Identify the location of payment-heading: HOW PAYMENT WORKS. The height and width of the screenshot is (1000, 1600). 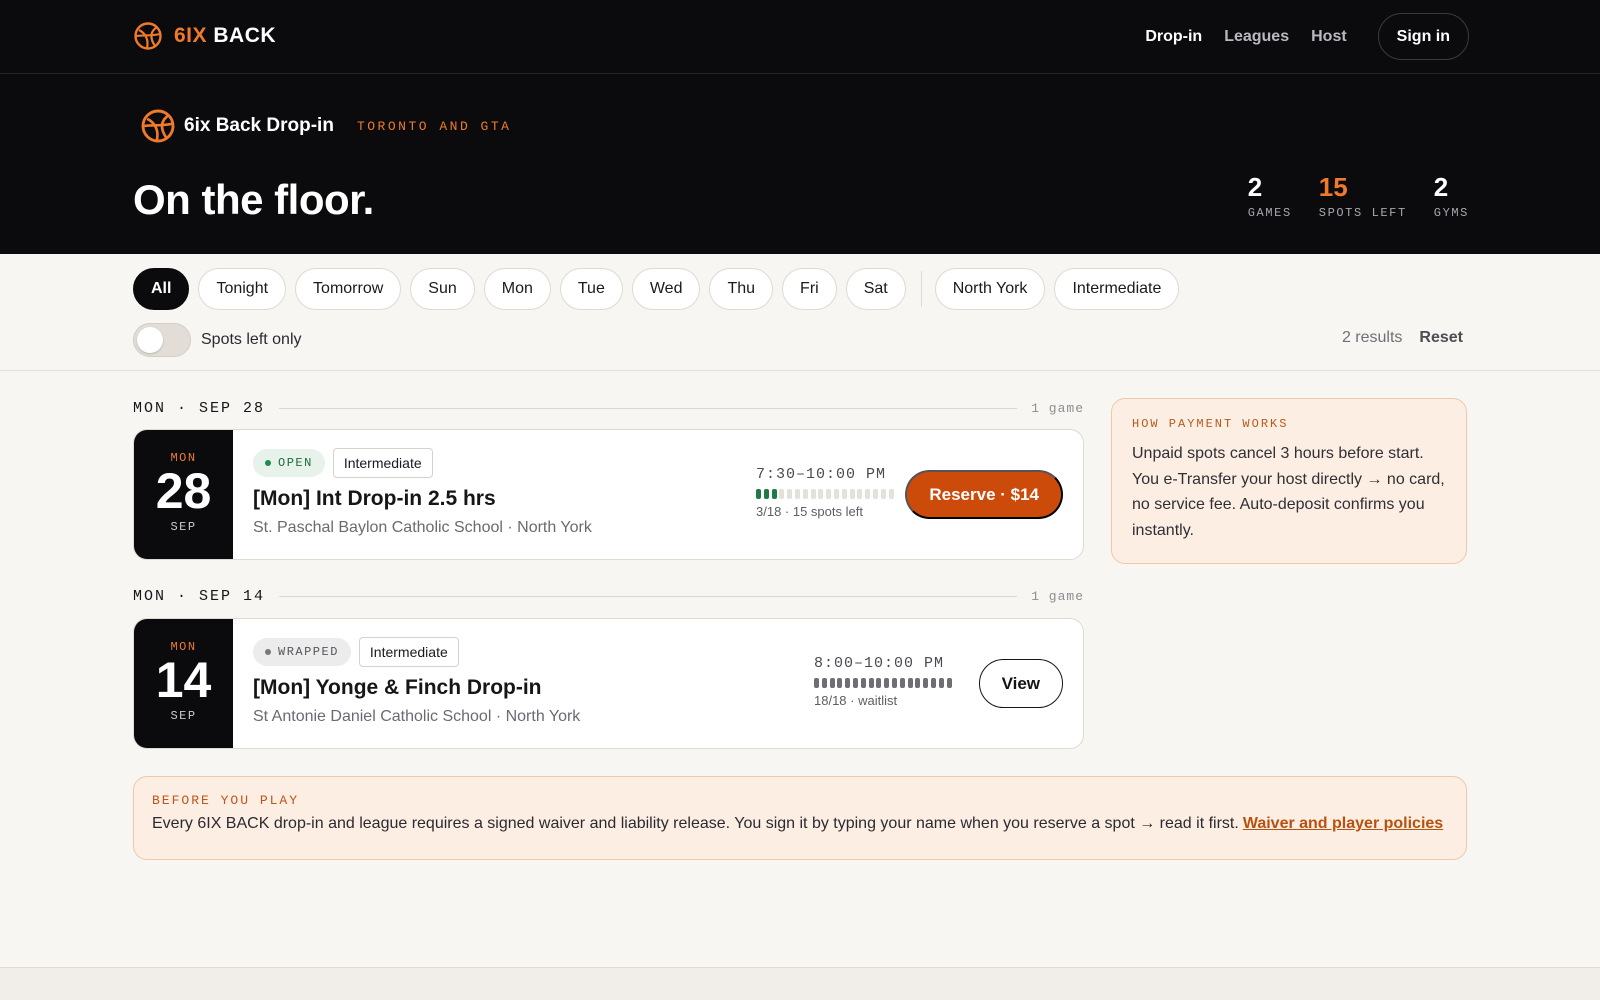
(1210, 424).